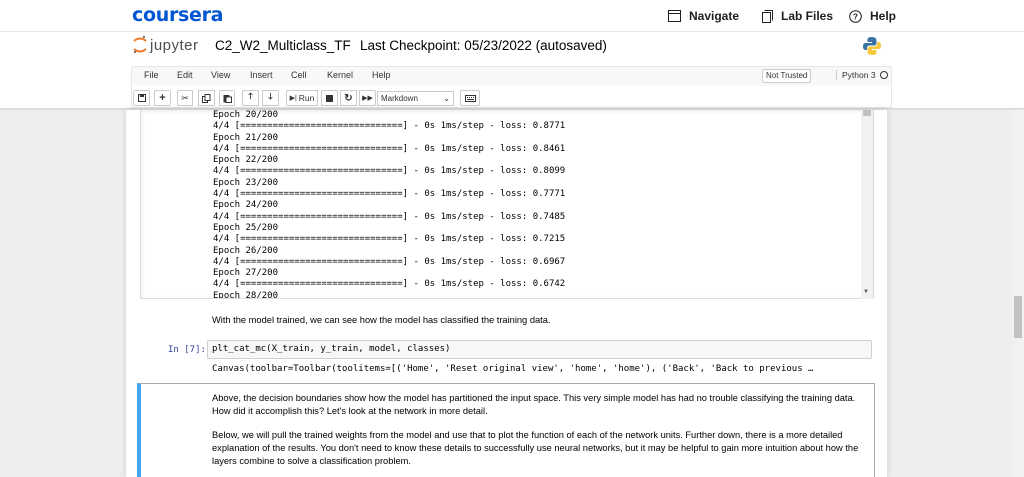 The image size is (1024, 477). I want to click on paste-icon, so click(227, 98).